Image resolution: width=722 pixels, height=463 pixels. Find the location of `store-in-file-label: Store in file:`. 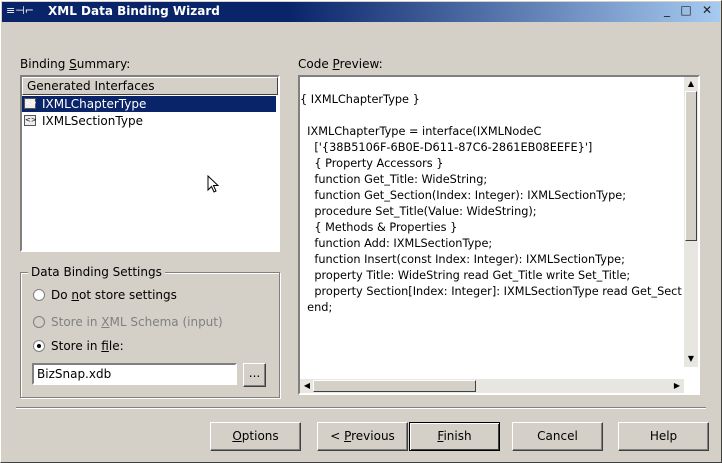

store-in-file-label: Store in file: is located at coordinates (87, 346).